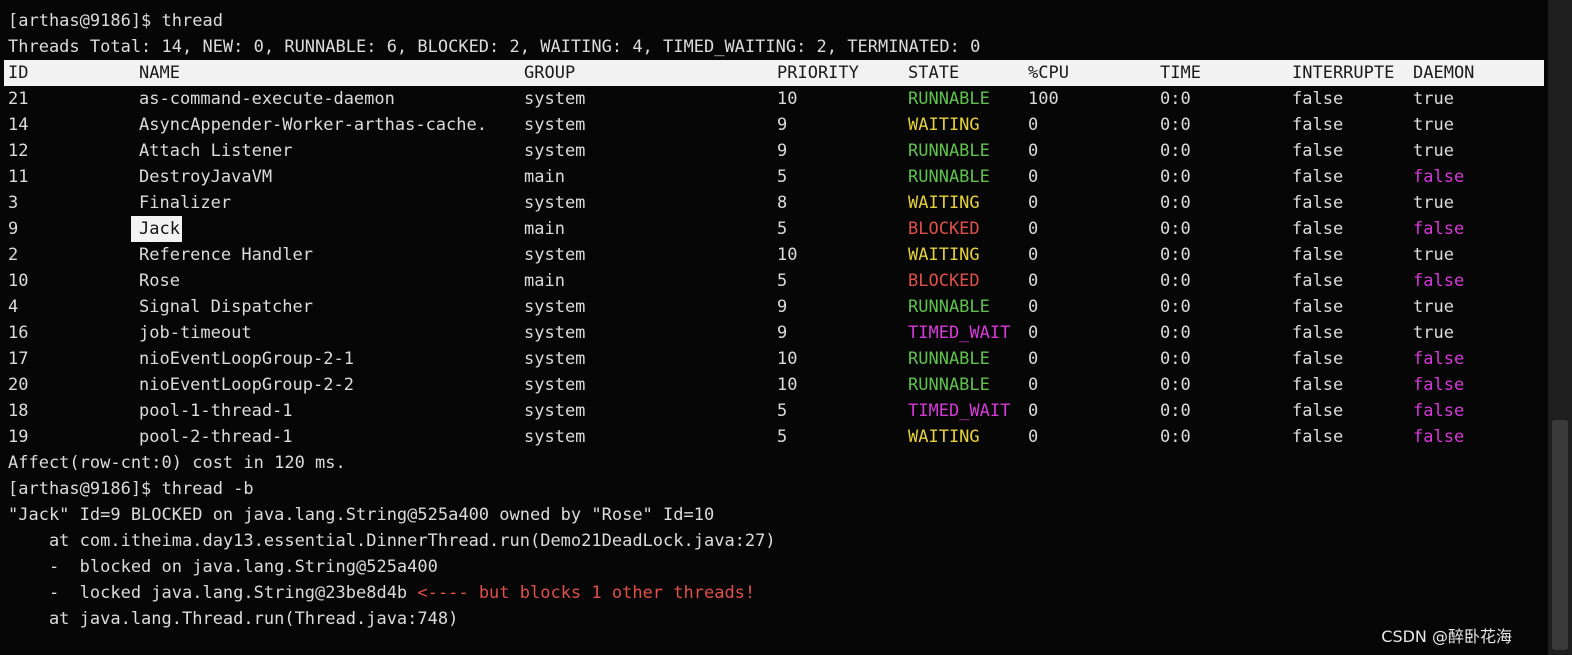  What do you see at coordinates (13, 229) in the screenshot?
I see `row-id: 9` at bounding box center [13, 229].